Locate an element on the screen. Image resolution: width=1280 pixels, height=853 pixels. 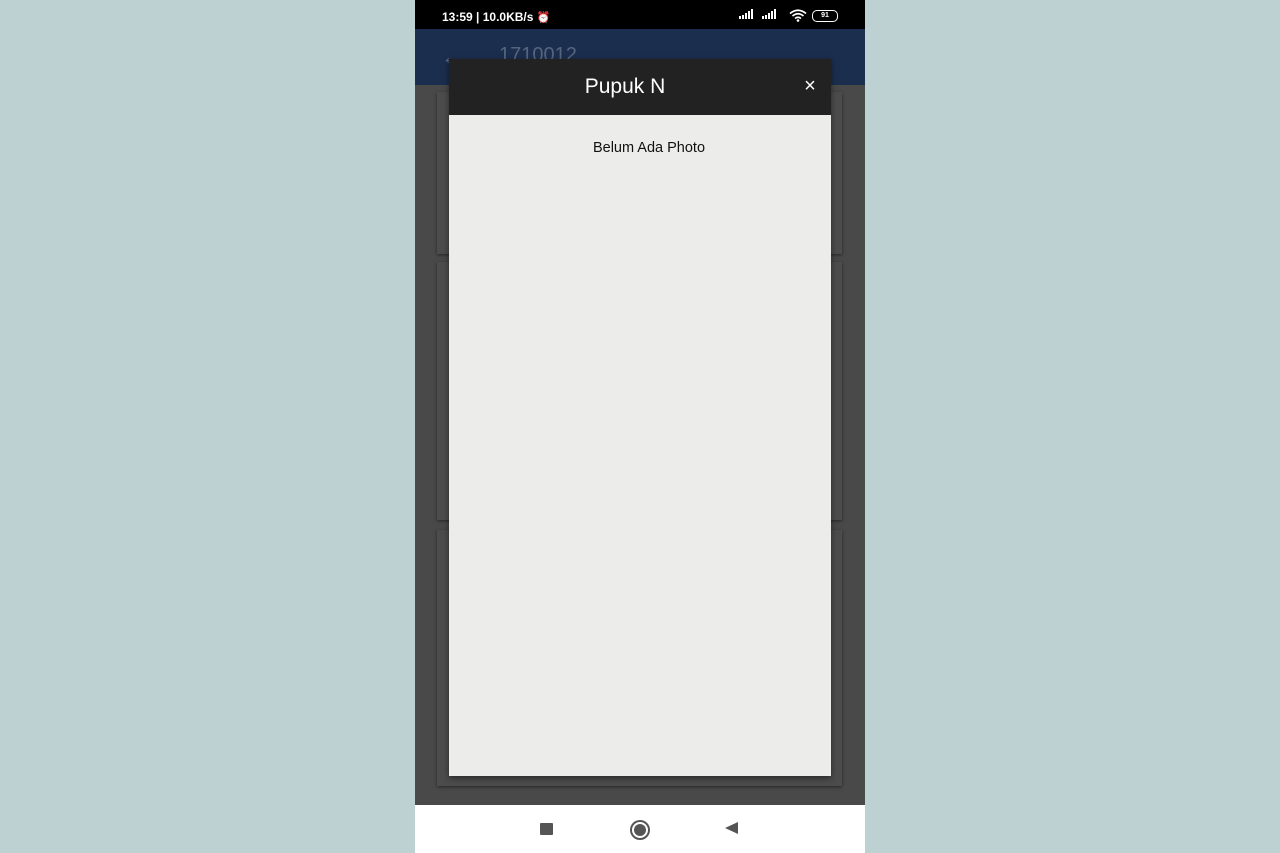
dialog-header: Pupuk N × is located at coordinates (640, 87).